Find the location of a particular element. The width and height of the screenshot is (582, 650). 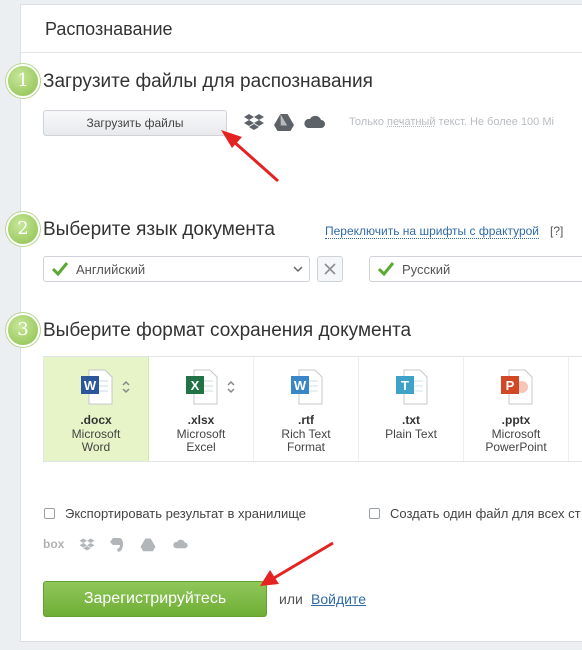

format-rtf: W .rtf Rich Text Format is located at coordinates (306, 409).